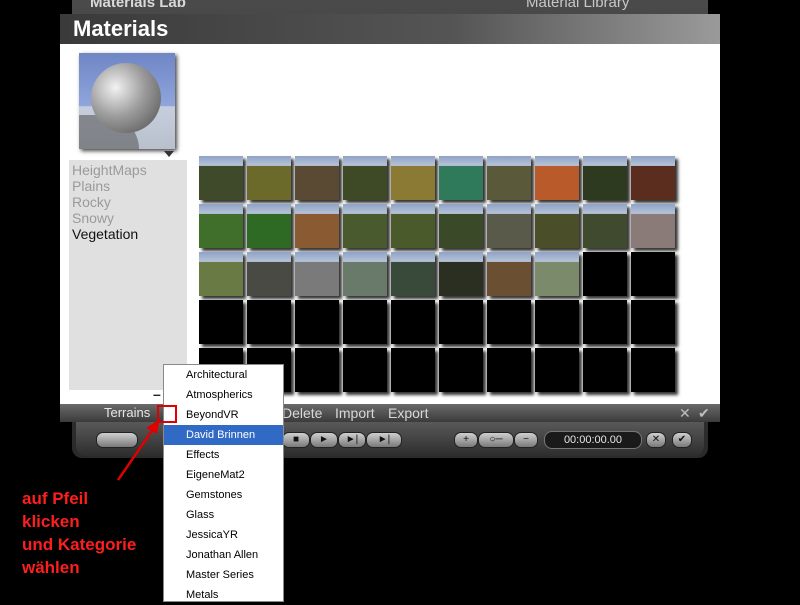 This screenshot has height=605, width=800. I want to click on play-button: ►, so click(324, 440).